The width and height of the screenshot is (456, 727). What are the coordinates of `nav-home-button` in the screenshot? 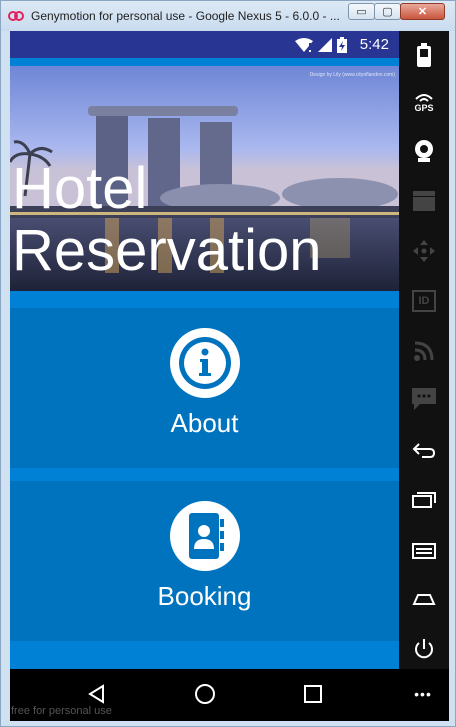 It's located at (205, 694).